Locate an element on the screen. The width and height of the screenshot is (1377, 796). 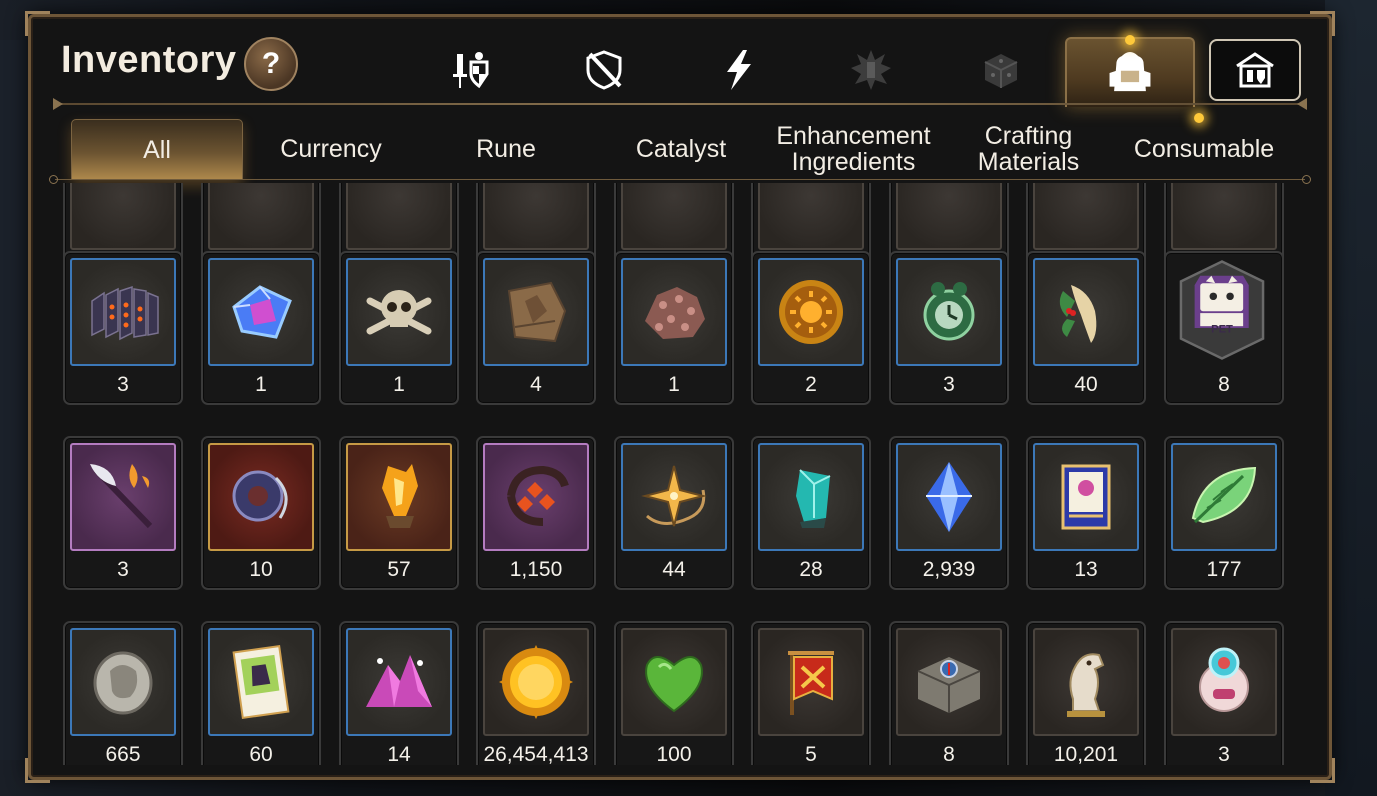
inventory-slot: 44 is located at coordinates (674, 513).